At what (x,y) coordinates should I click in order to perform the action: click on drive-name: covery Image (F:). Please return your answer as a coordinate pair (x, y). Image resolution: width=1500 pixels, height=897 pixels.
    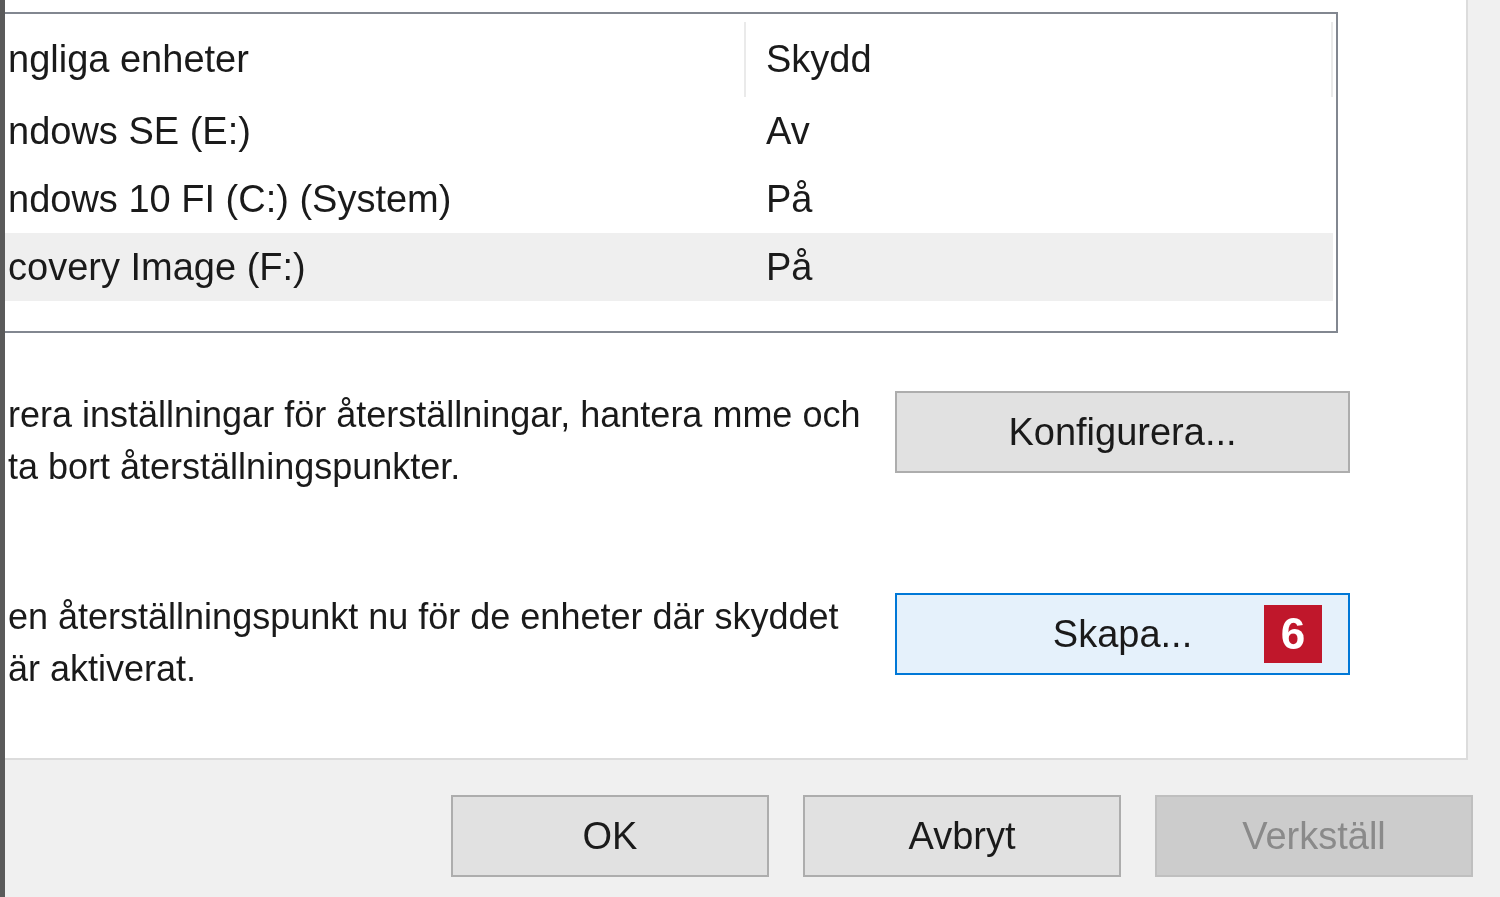
    Looking at the image, I should click on (157, 267).